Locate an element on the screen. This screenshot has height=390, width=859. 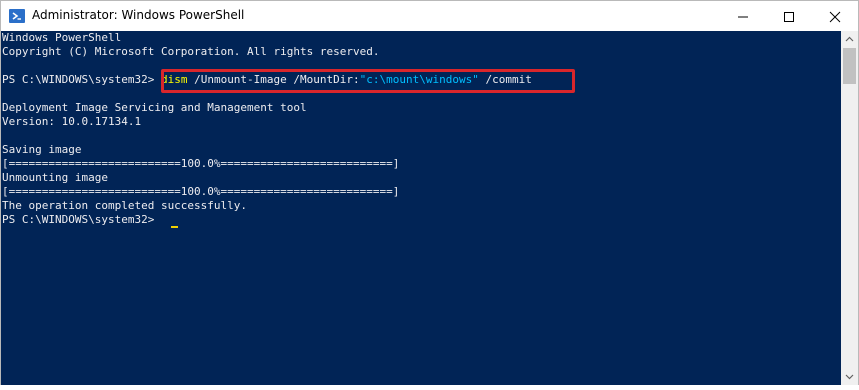
scroll-down-button is located at coordinates (849, 376).